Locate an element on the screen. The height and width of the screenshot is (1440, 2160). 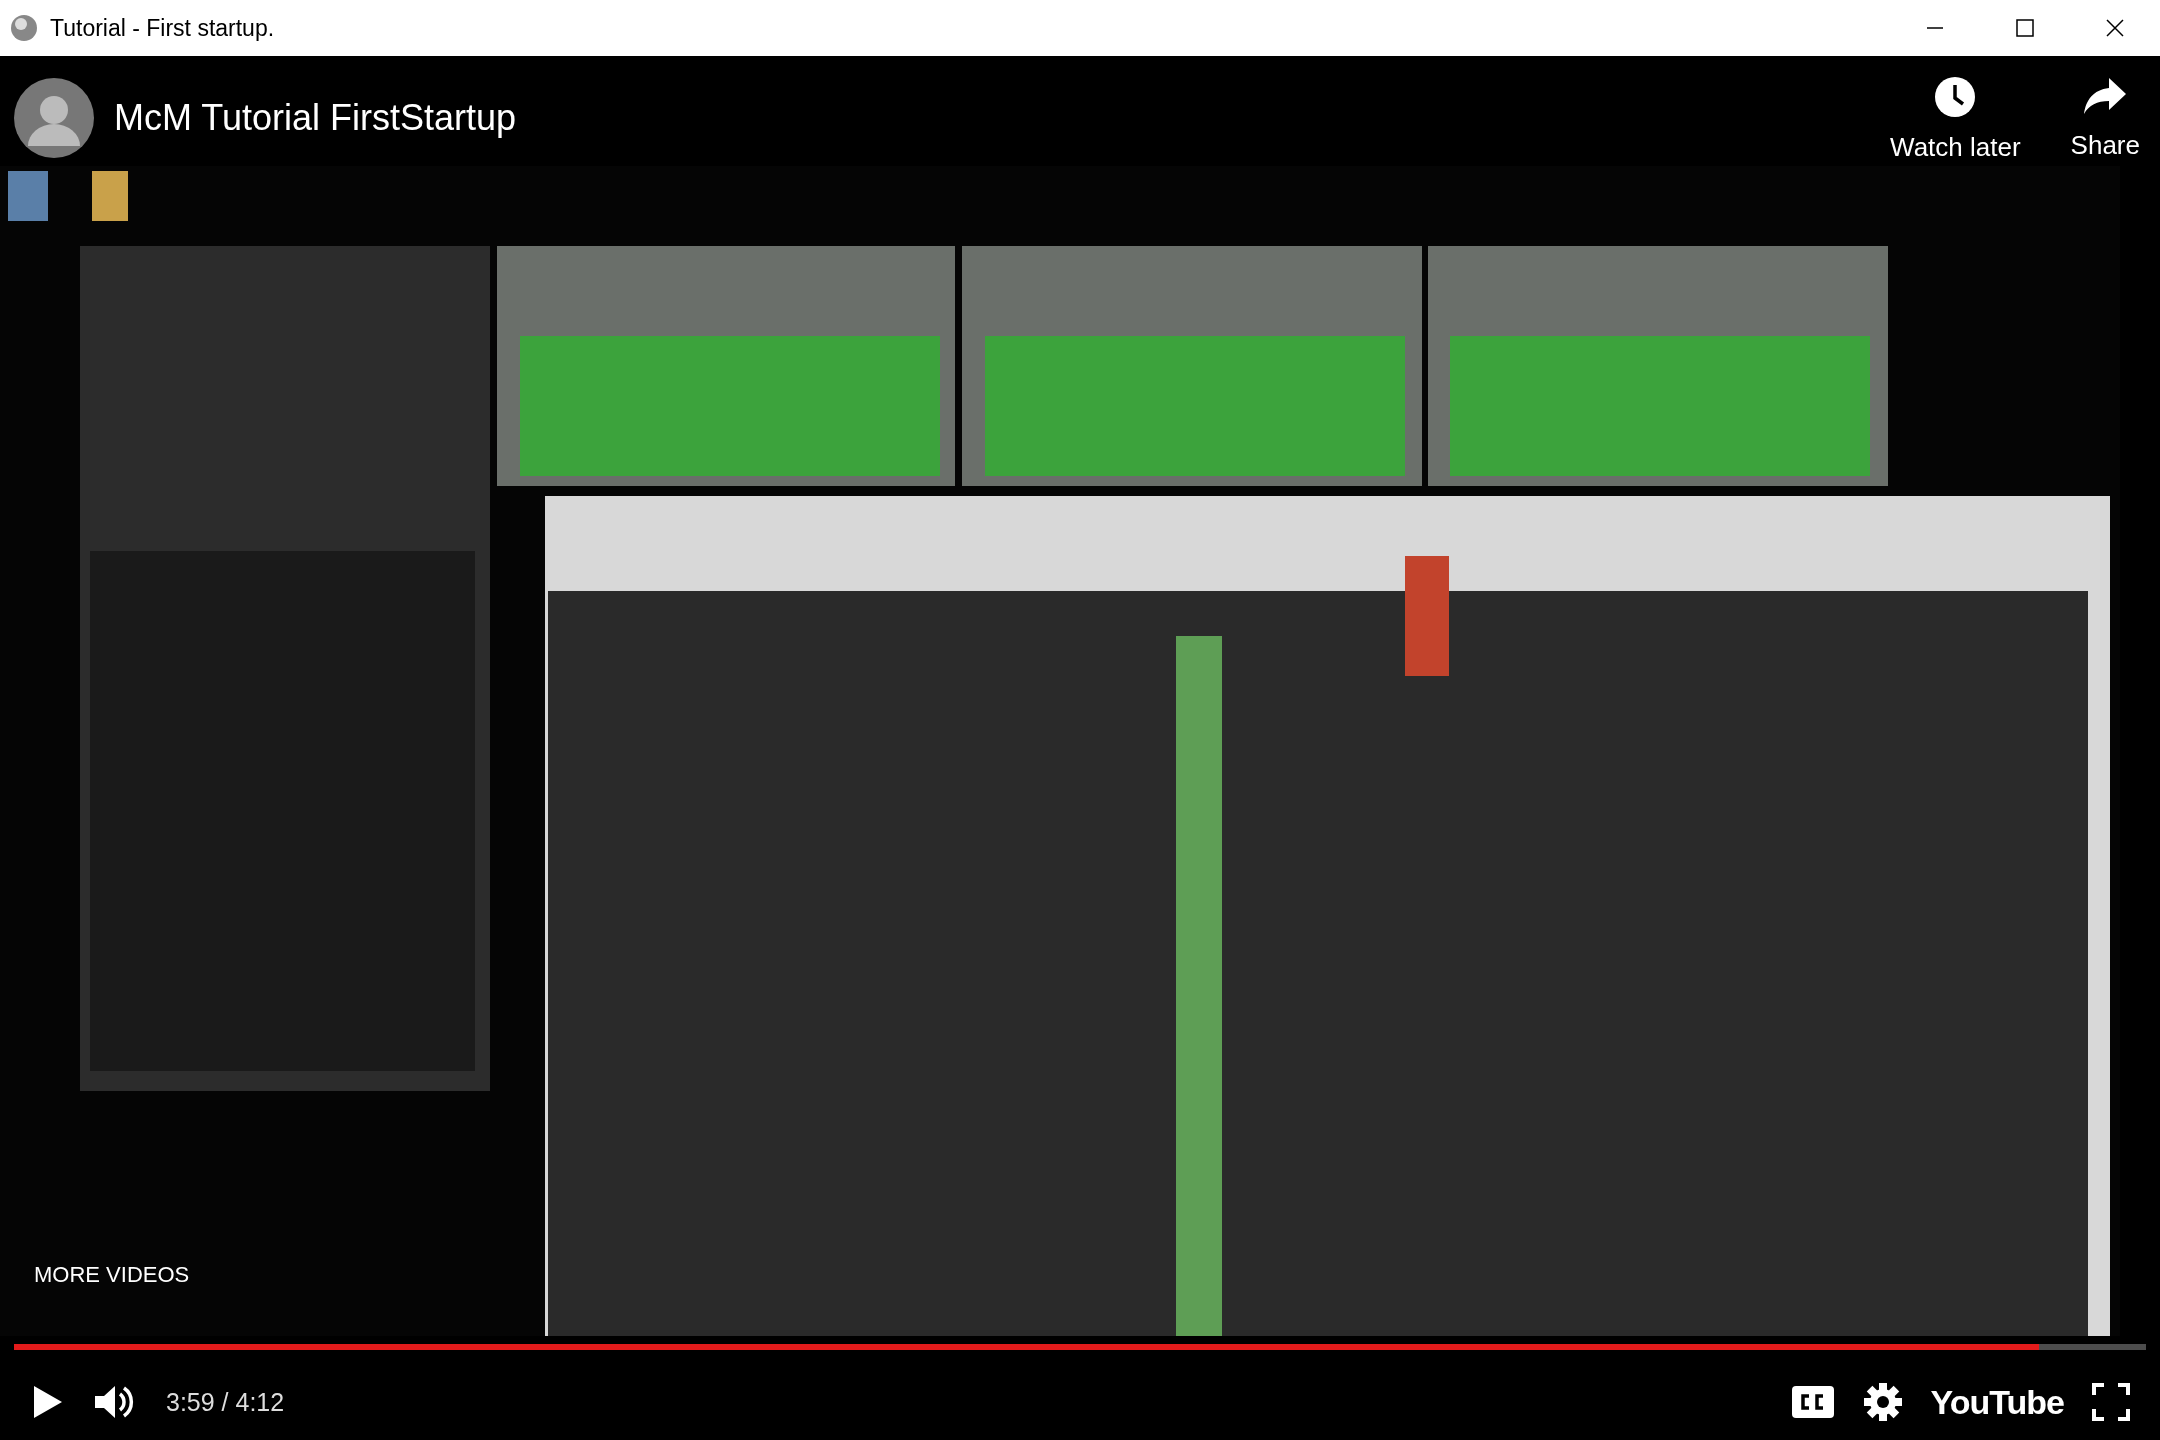
close-icon is located at coordinates (2115, 28).